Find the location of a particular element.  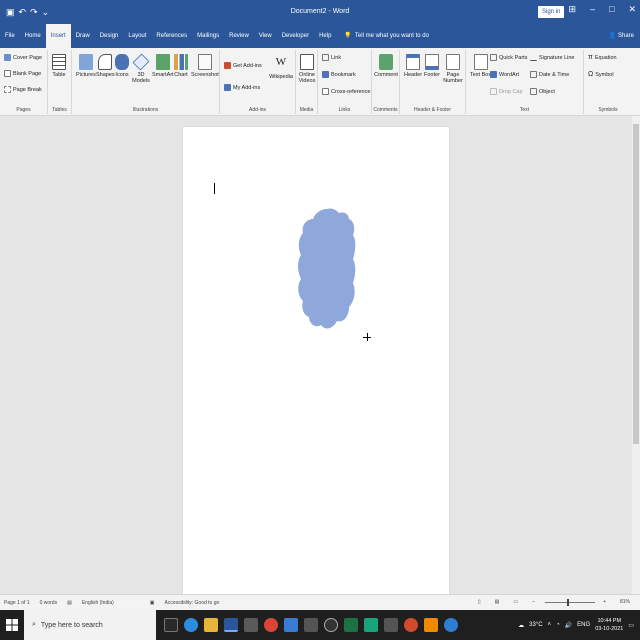

print-layout-icon: ▤ is located at coordinates (497, 602).